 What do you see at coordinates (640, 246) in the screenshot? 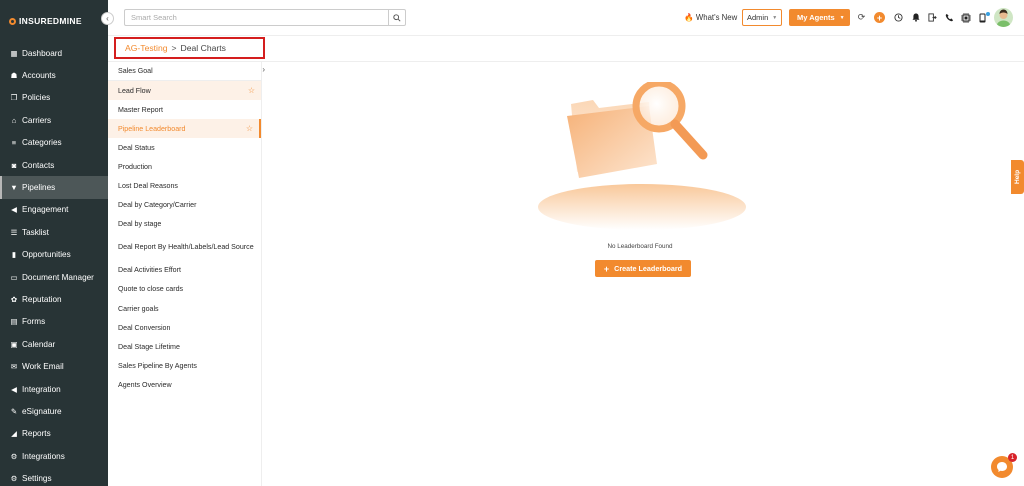
I see `empty-state-message: No Leaderboard Found` at bounding box center [640, 246].